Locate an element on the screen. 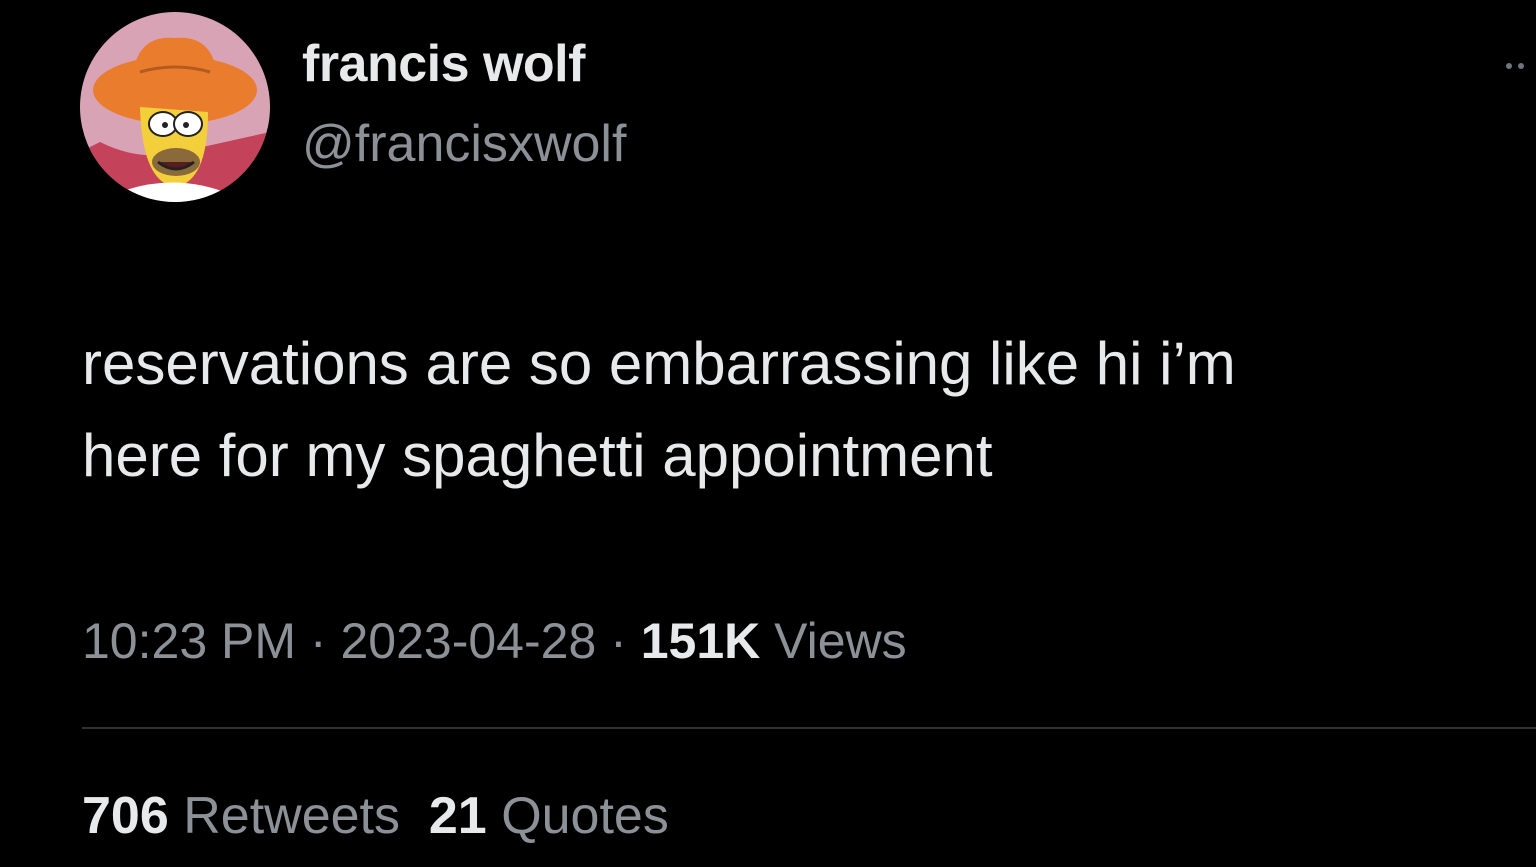 The width and height of the screenshot is (1536, 867). views-count: 151K is located at coordinates (700, 641).